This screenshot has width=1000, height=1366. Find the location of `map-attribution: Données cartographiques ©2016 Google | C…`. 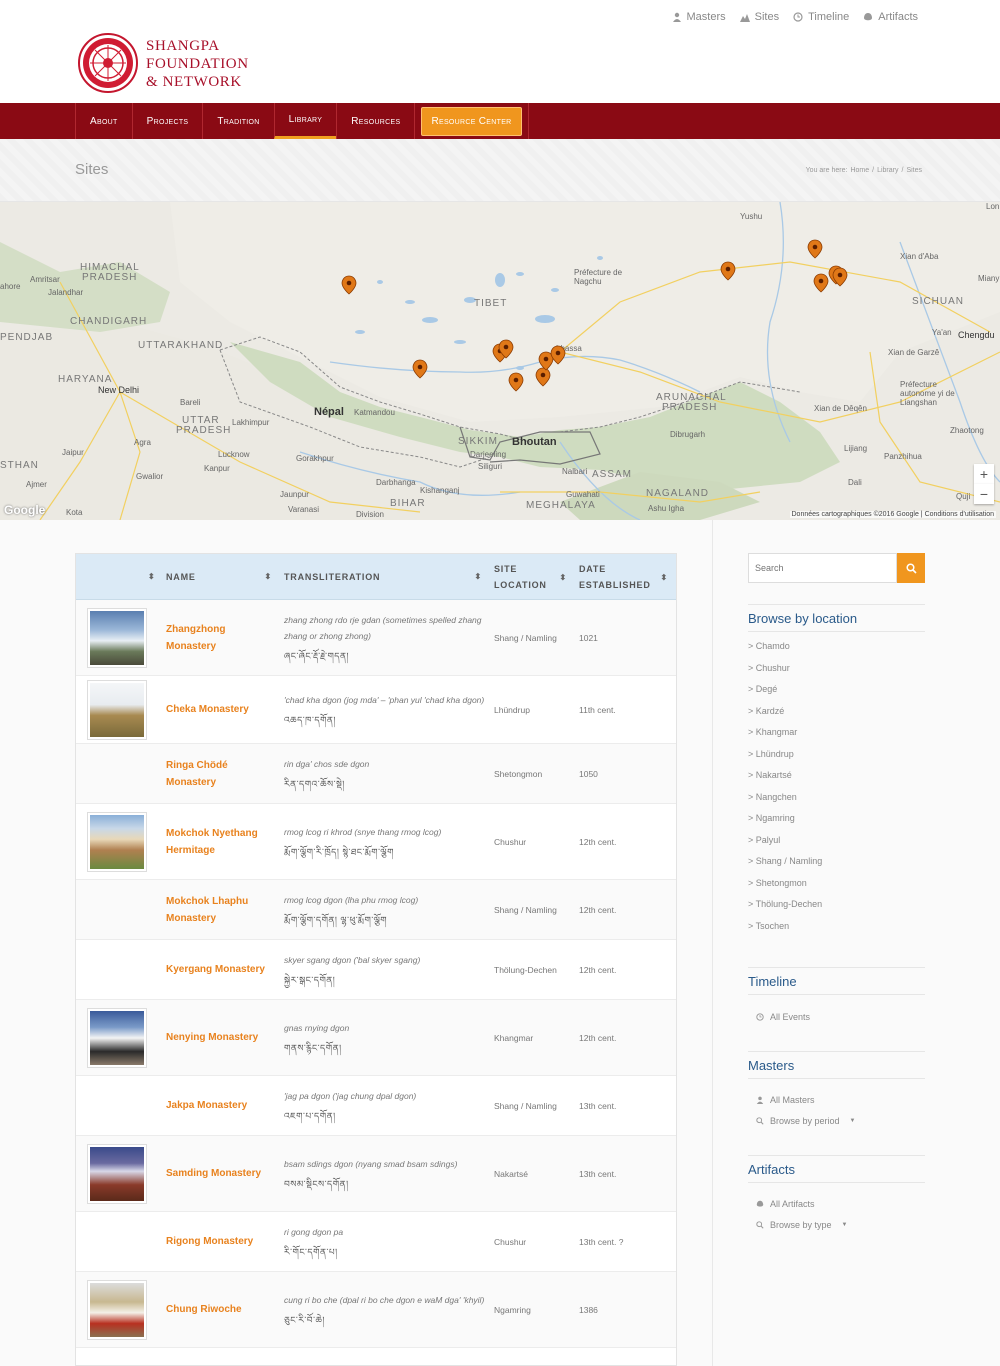

map-attribution: Données cartographiques ©2016 Google | C… is located at coordinates (892, 514).